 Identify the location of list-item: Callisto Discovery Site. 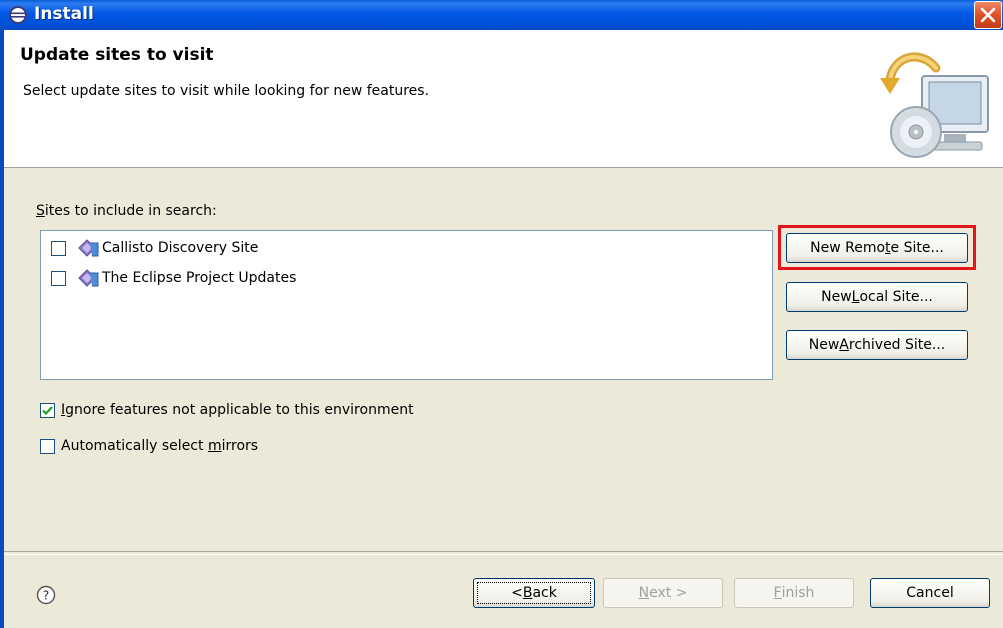
(154, 248).